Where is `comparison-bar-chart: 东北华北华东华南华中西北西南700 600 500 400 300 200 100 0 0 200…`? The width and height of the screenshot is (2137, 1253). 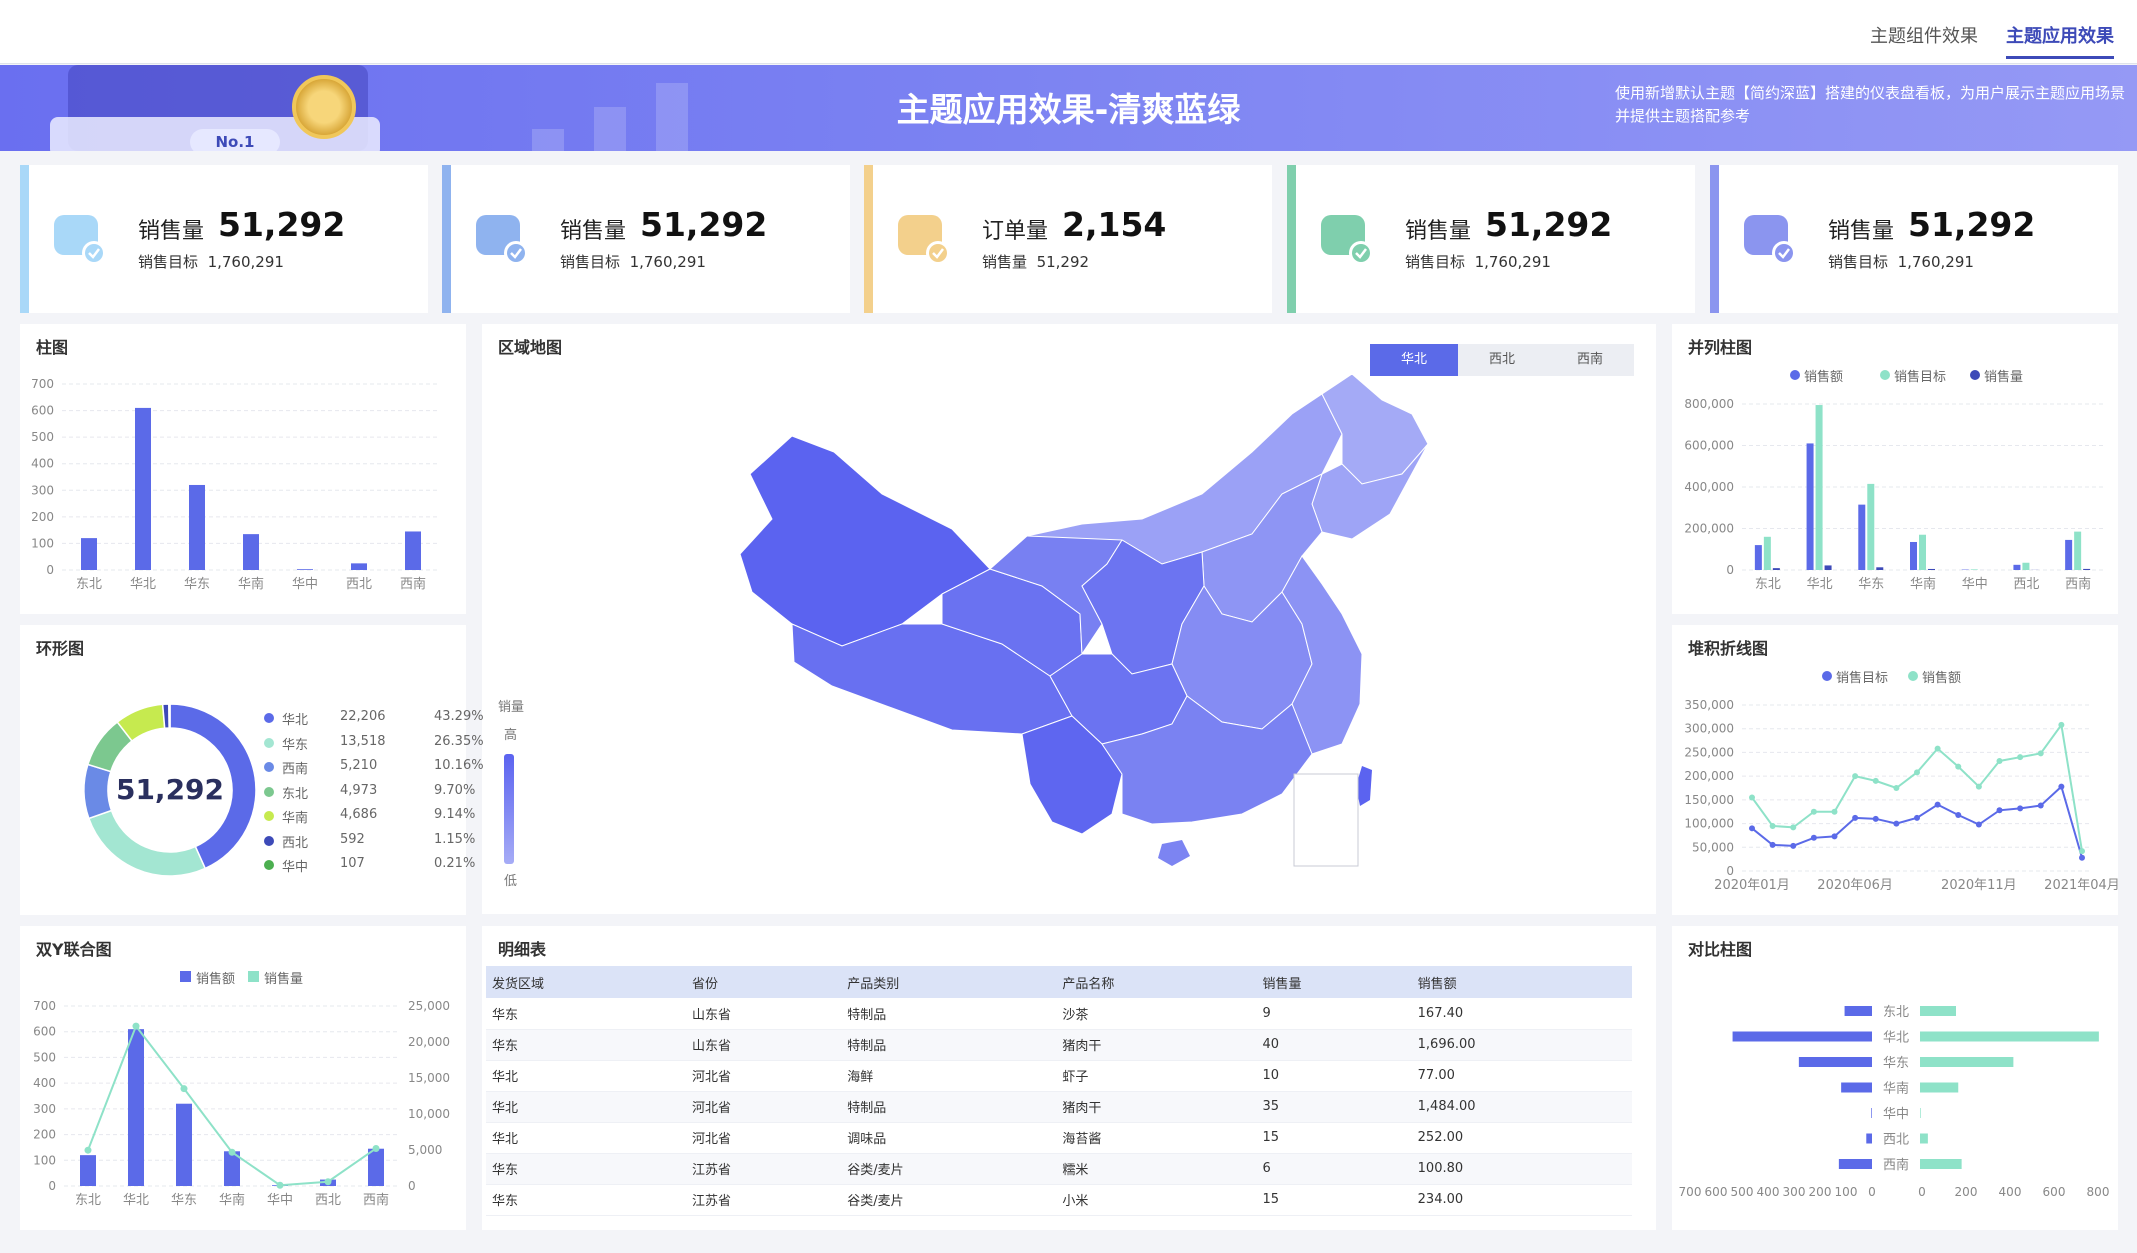
comparison-bar-chart: 东北华北华东华南华中西北西南700 600 500 400 300 200 100 0 0 200… is located at coordinates (1894, 1102).